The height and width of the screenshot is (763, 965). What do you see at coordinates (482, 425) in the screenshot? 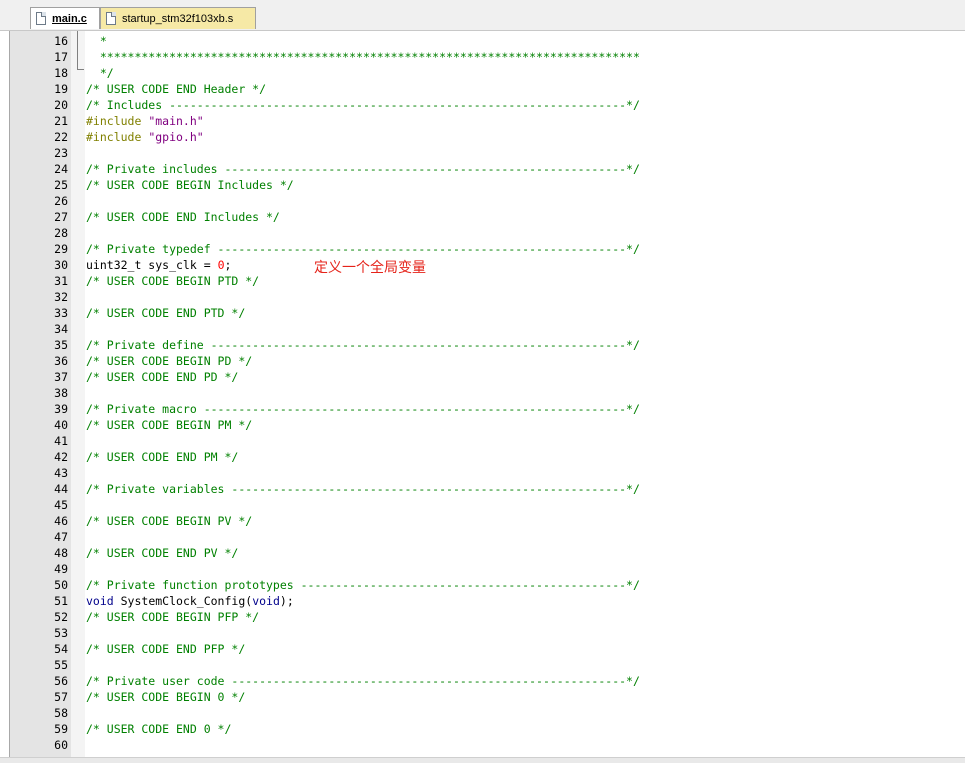
I see `code-line: 40 /* USER CODE BEGIN PM */` at bounding box center [482, 425].